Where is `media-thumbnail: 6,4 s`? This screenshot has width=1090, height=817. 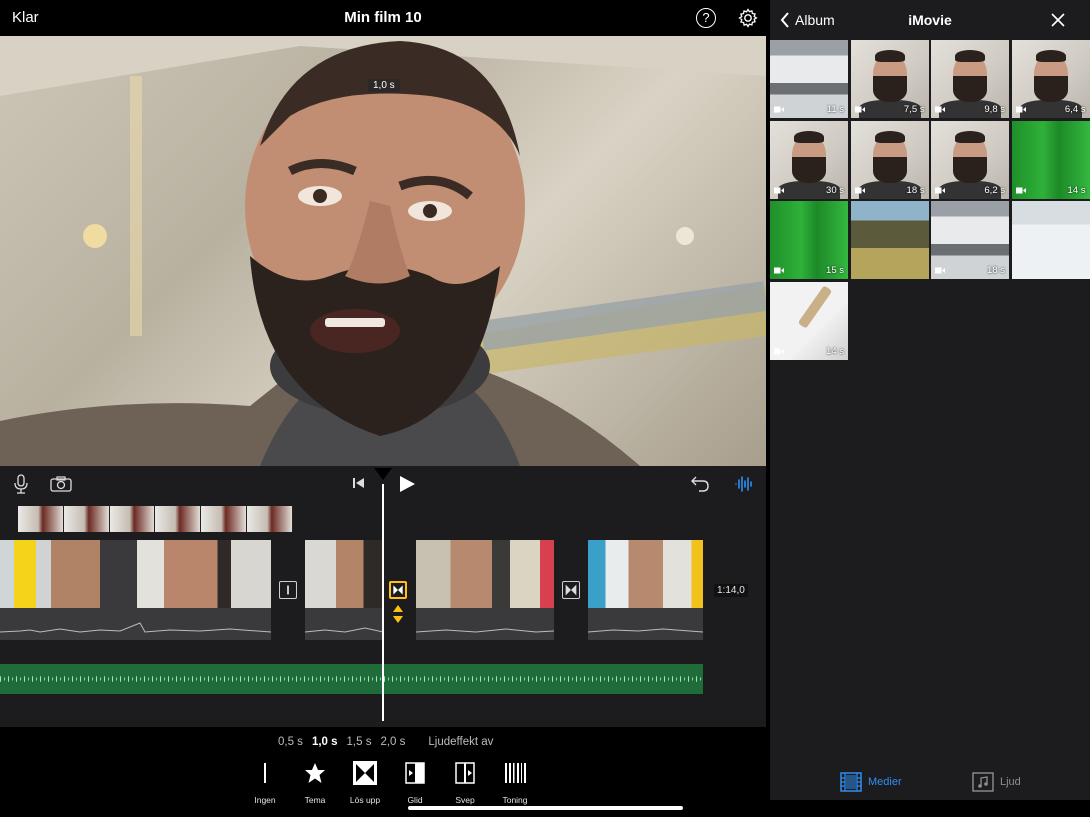
media-thumbnail: 6,4 s is located at coordinates (1050, 79).